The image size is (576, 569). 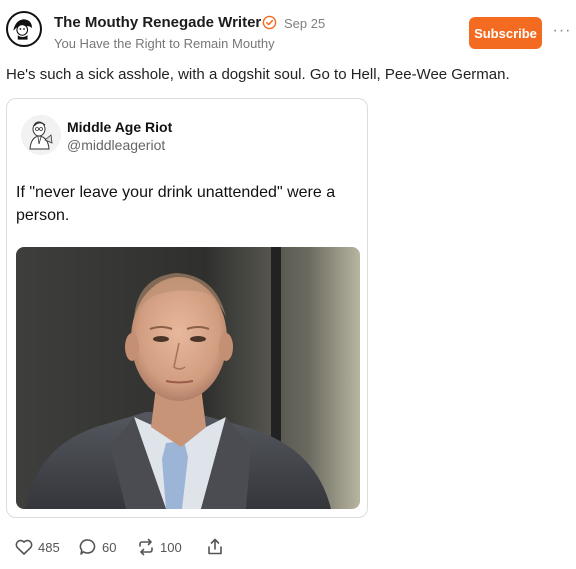 I want to click on share-button, so click(x=215, y=547).